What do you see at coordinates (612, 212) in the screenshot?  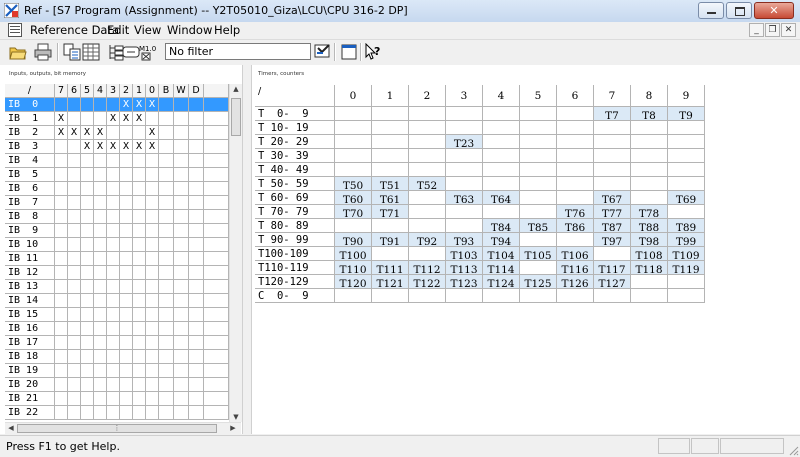 I see `timer-cell: T77` at bounding box center [612, 212].